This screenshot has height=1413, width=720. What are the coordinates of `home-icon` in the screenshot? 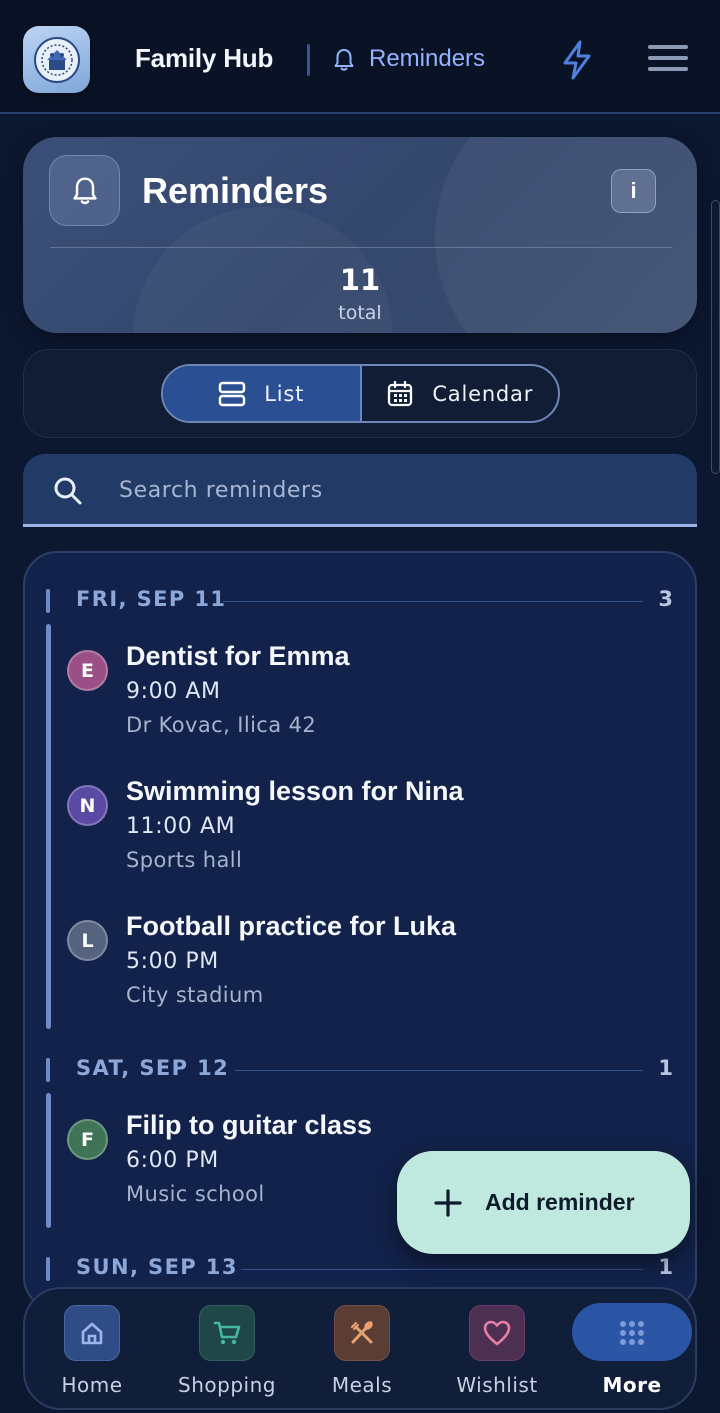 It's located at (92, 1333).